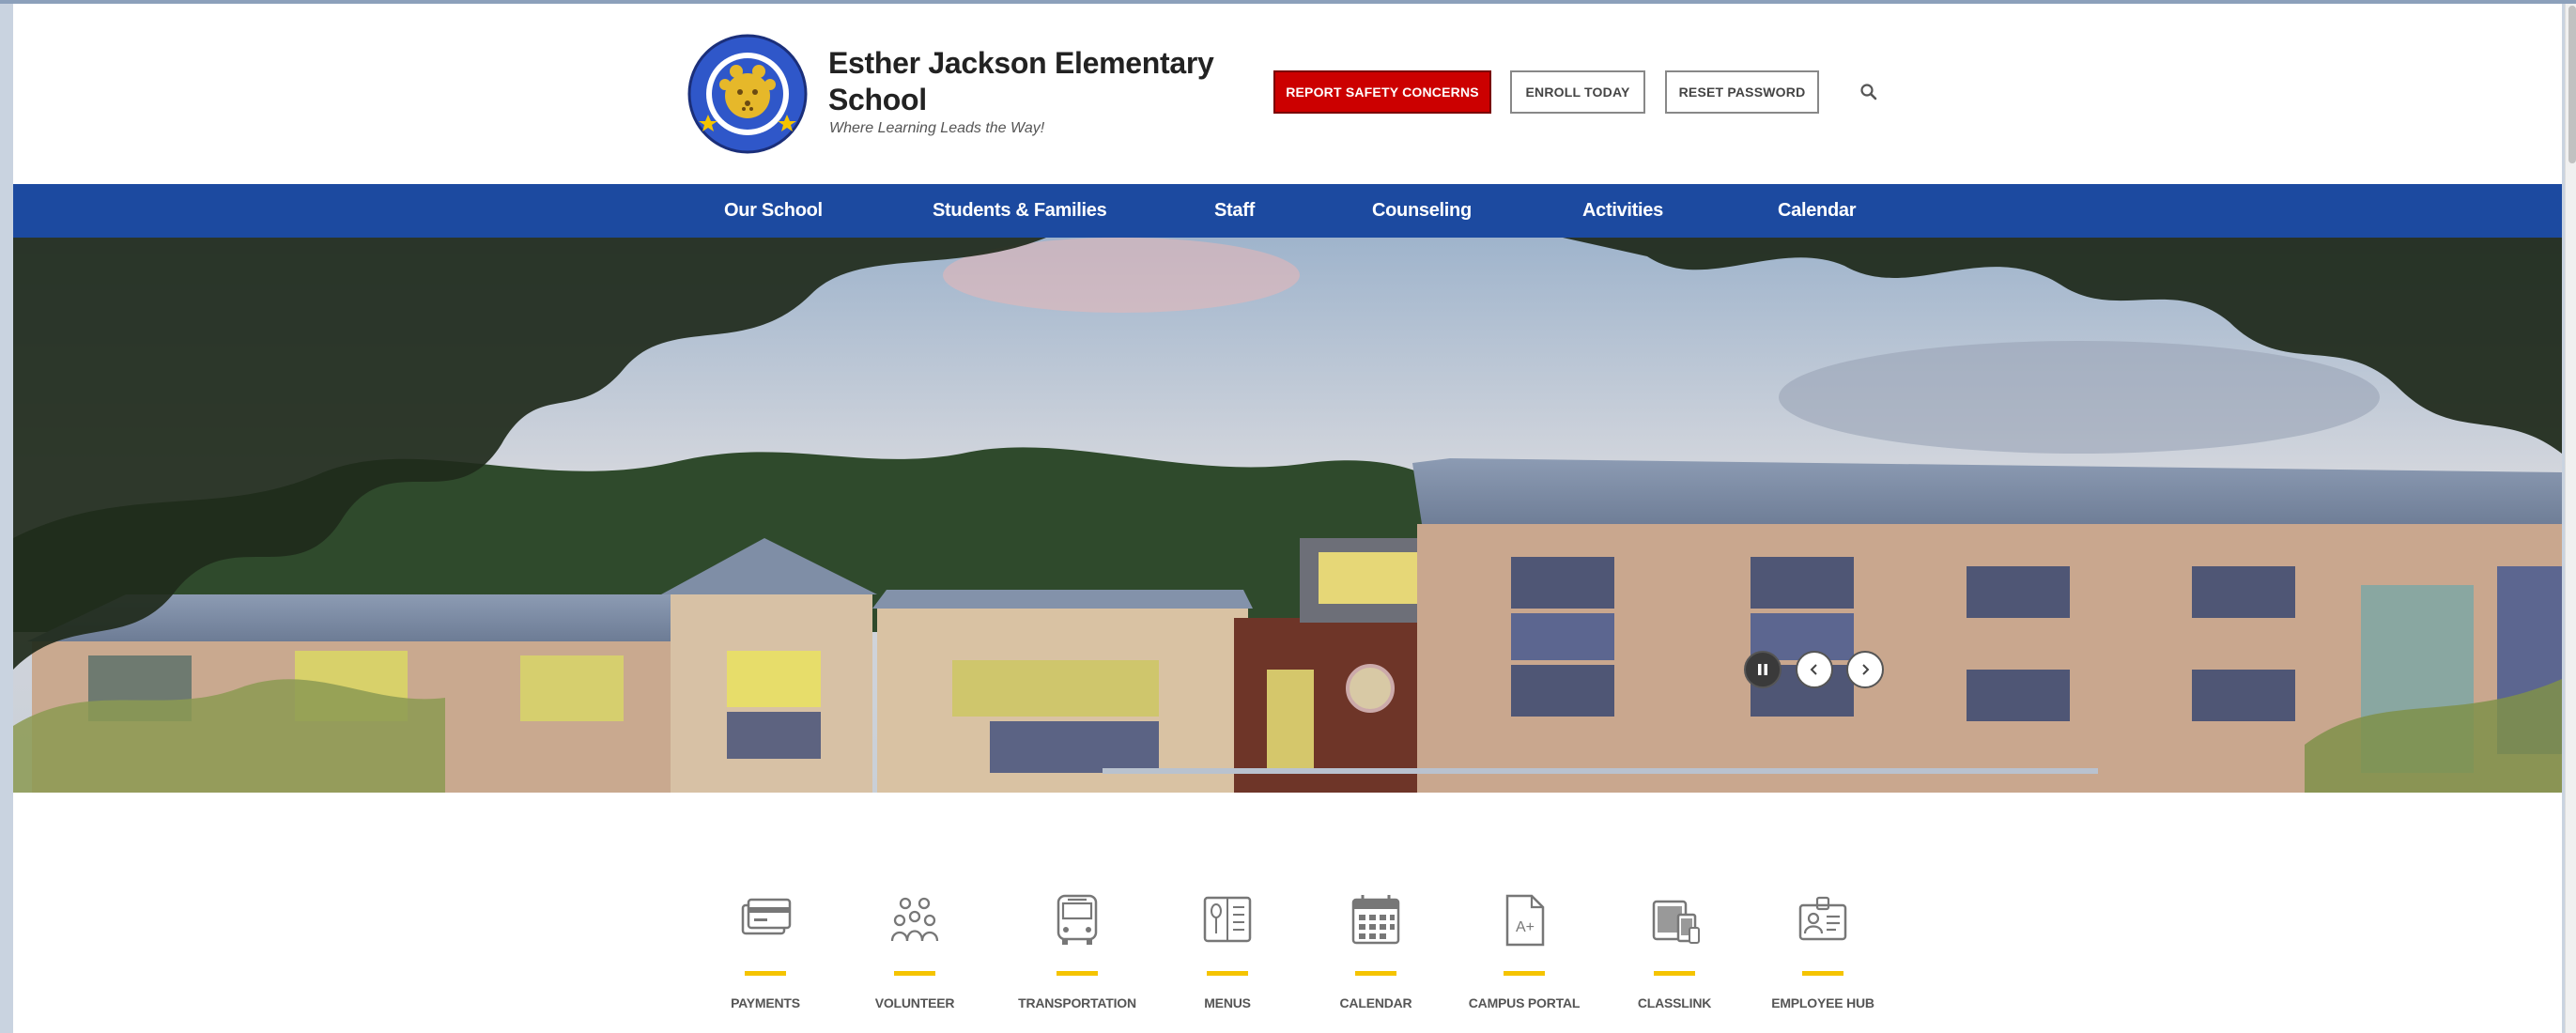 This screenshot has width=2576, height=1033. I want to click on quick-link-label: CAMPUS PORTAL, so click(1524, 1002).